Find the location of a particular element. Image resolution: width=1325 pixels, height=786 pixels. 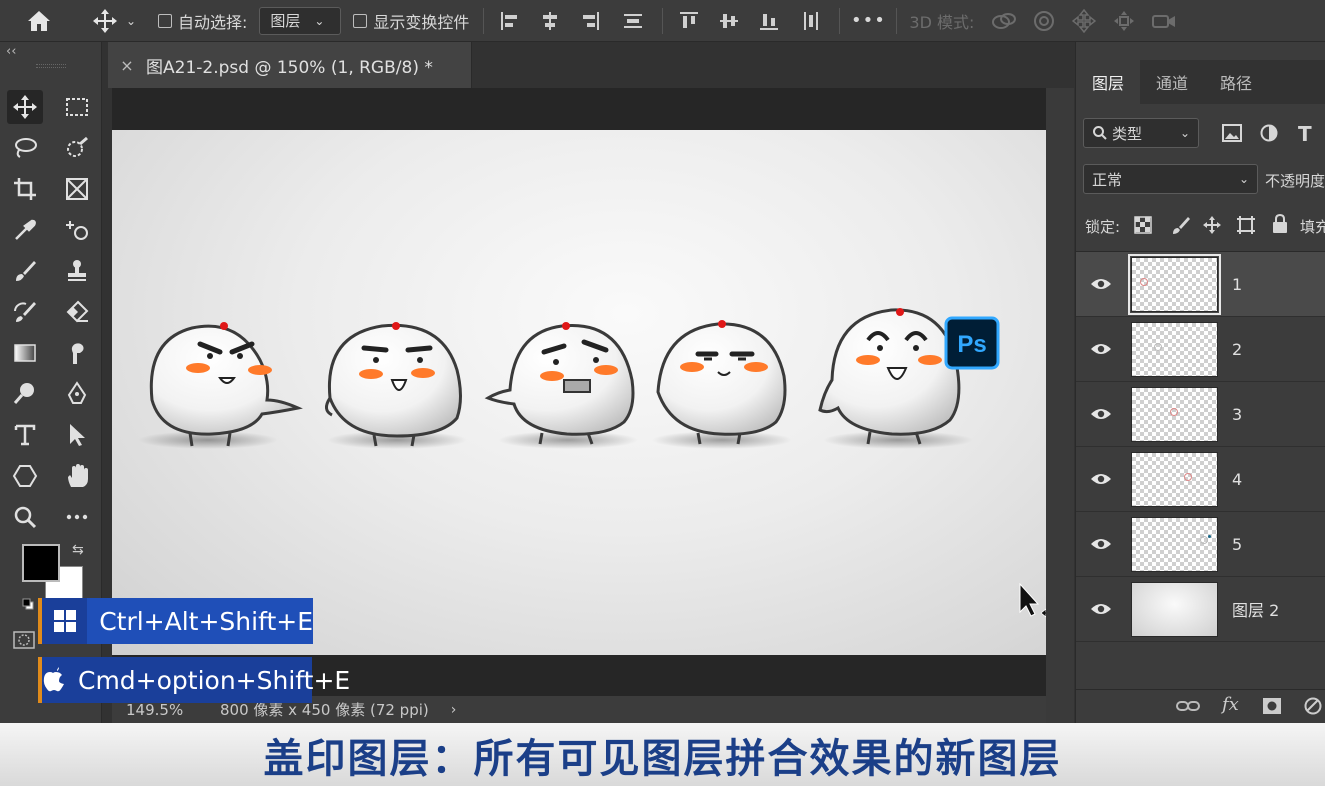

layer-row-1: 1 is located at coordinates (1200, 284).